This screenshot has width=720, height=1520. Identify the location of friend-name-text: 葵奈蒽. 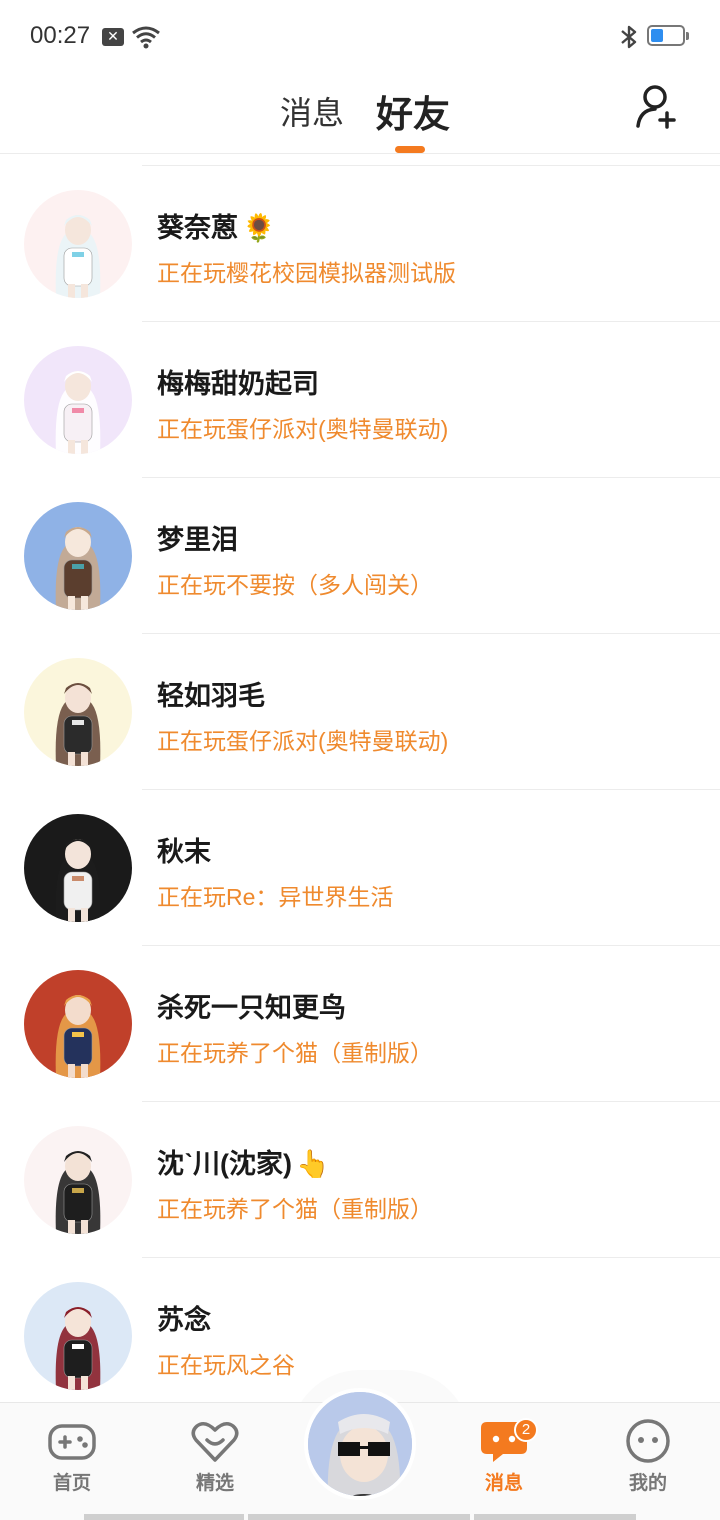
(197, 228).